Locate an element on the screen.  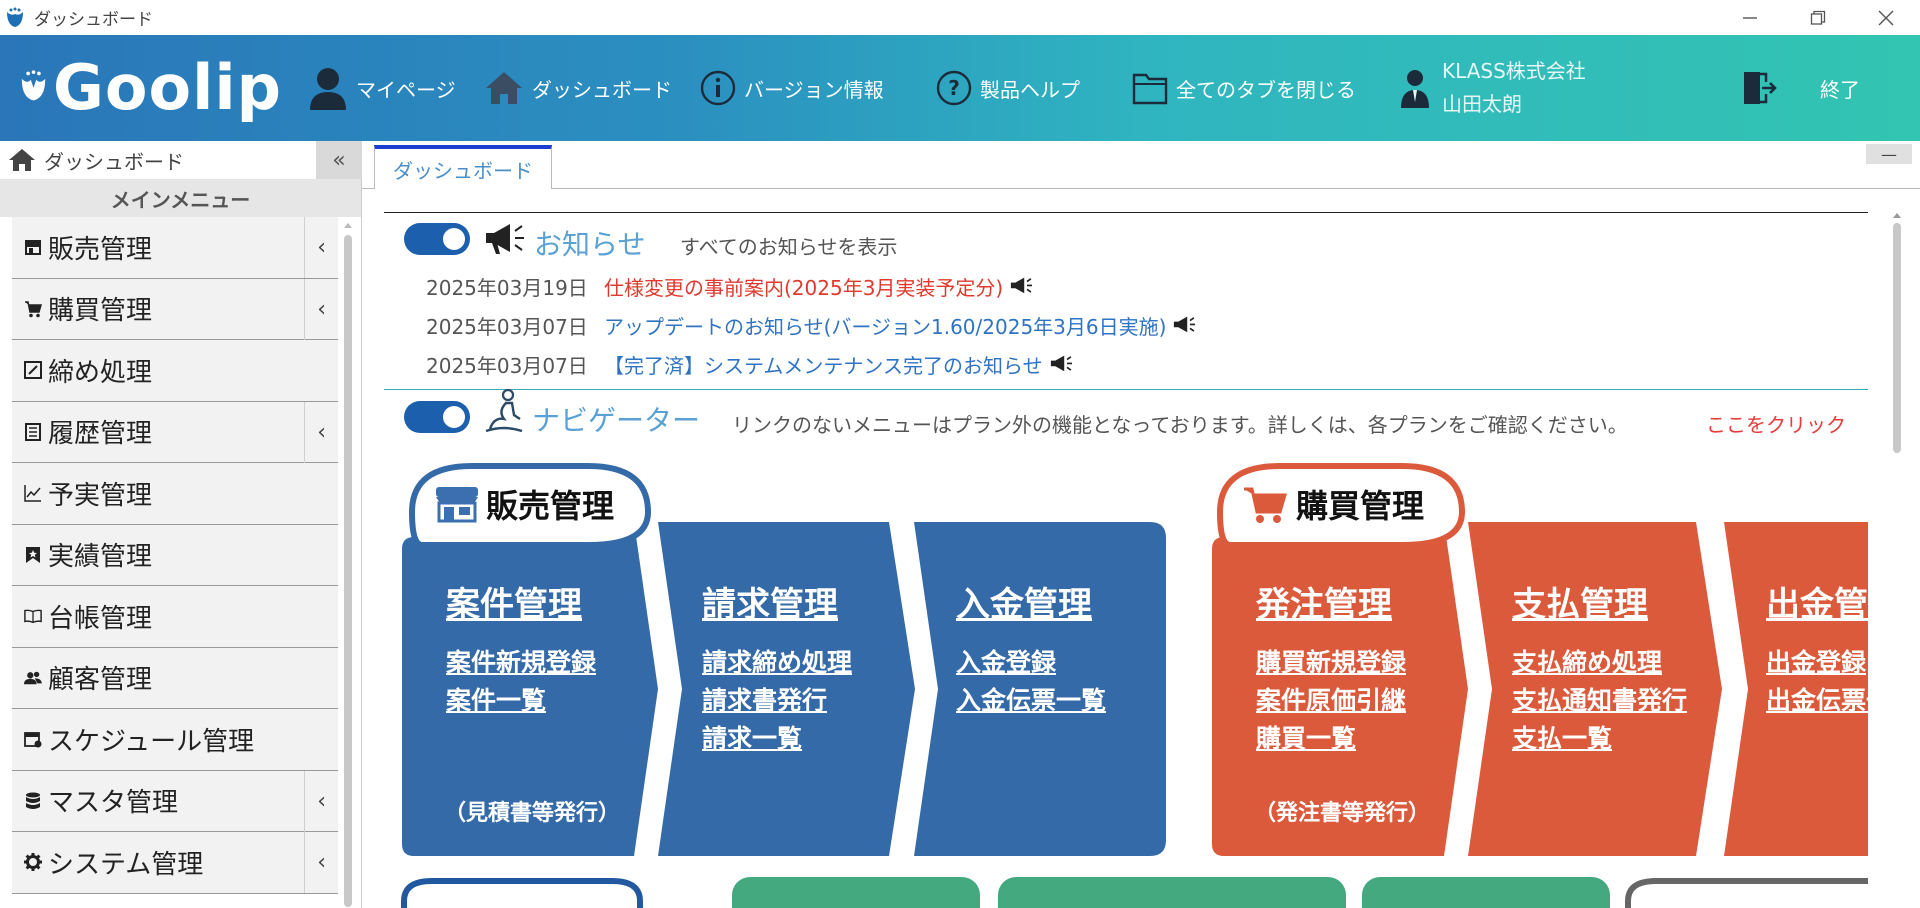
purchase-list-link: 購買一覧 is located at coordinates (1331, 739).